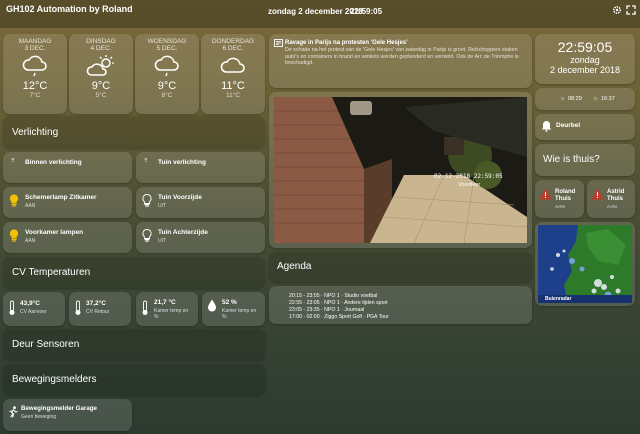 The height and width of the screenshot is (434, 640). What do you see at coordinates (212, 305) in the screenshot?
I see `droplet-icon` at bounding box center [212, 305].